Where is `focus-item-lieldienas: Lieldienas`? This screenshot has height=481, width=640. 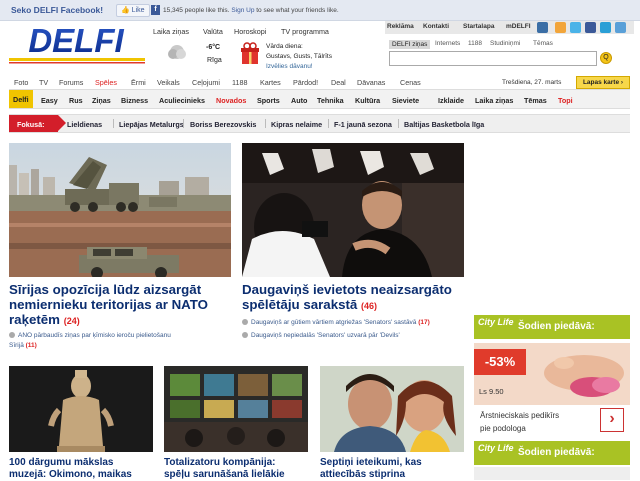 focus-item-lieldienas: Lieldienas is located at coordinates (84, 124).